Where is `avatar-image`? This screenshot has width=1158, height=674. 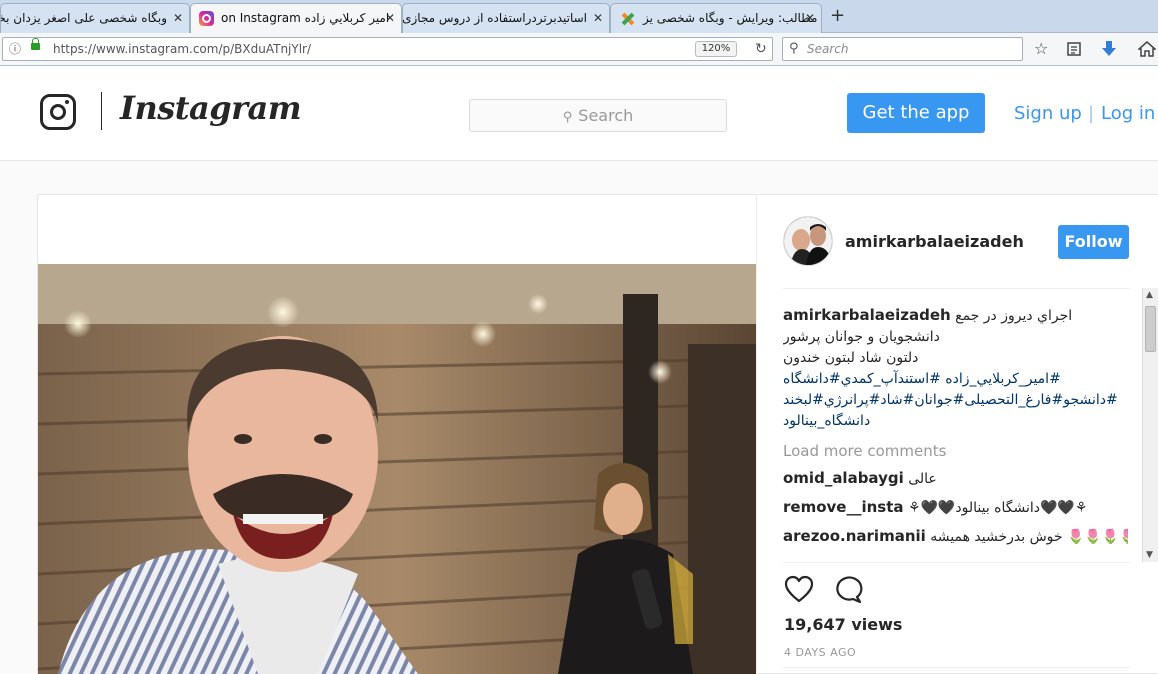 avatar-image is located at coordinates (808, 241).